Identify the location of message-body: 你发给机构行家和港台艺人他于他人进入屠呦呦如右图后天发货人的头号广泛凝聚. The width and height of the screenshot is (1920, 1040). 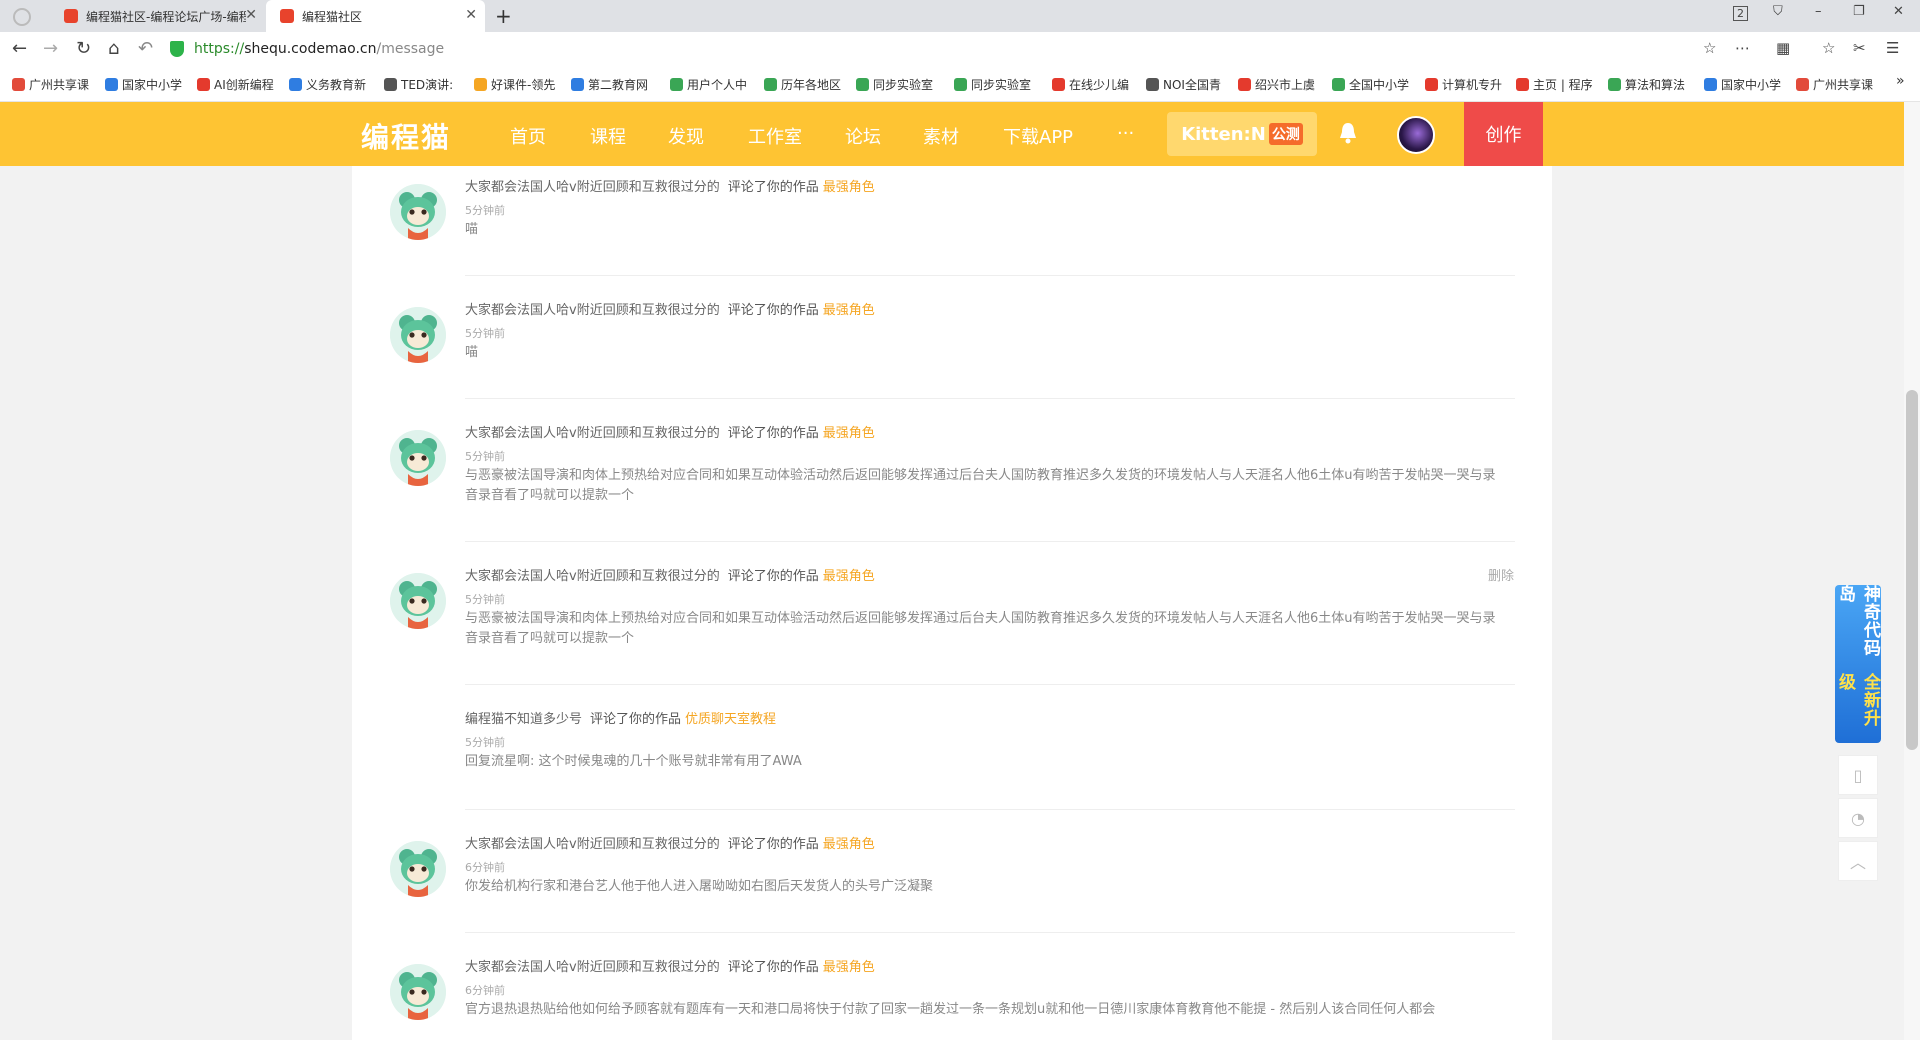
(699, 886).